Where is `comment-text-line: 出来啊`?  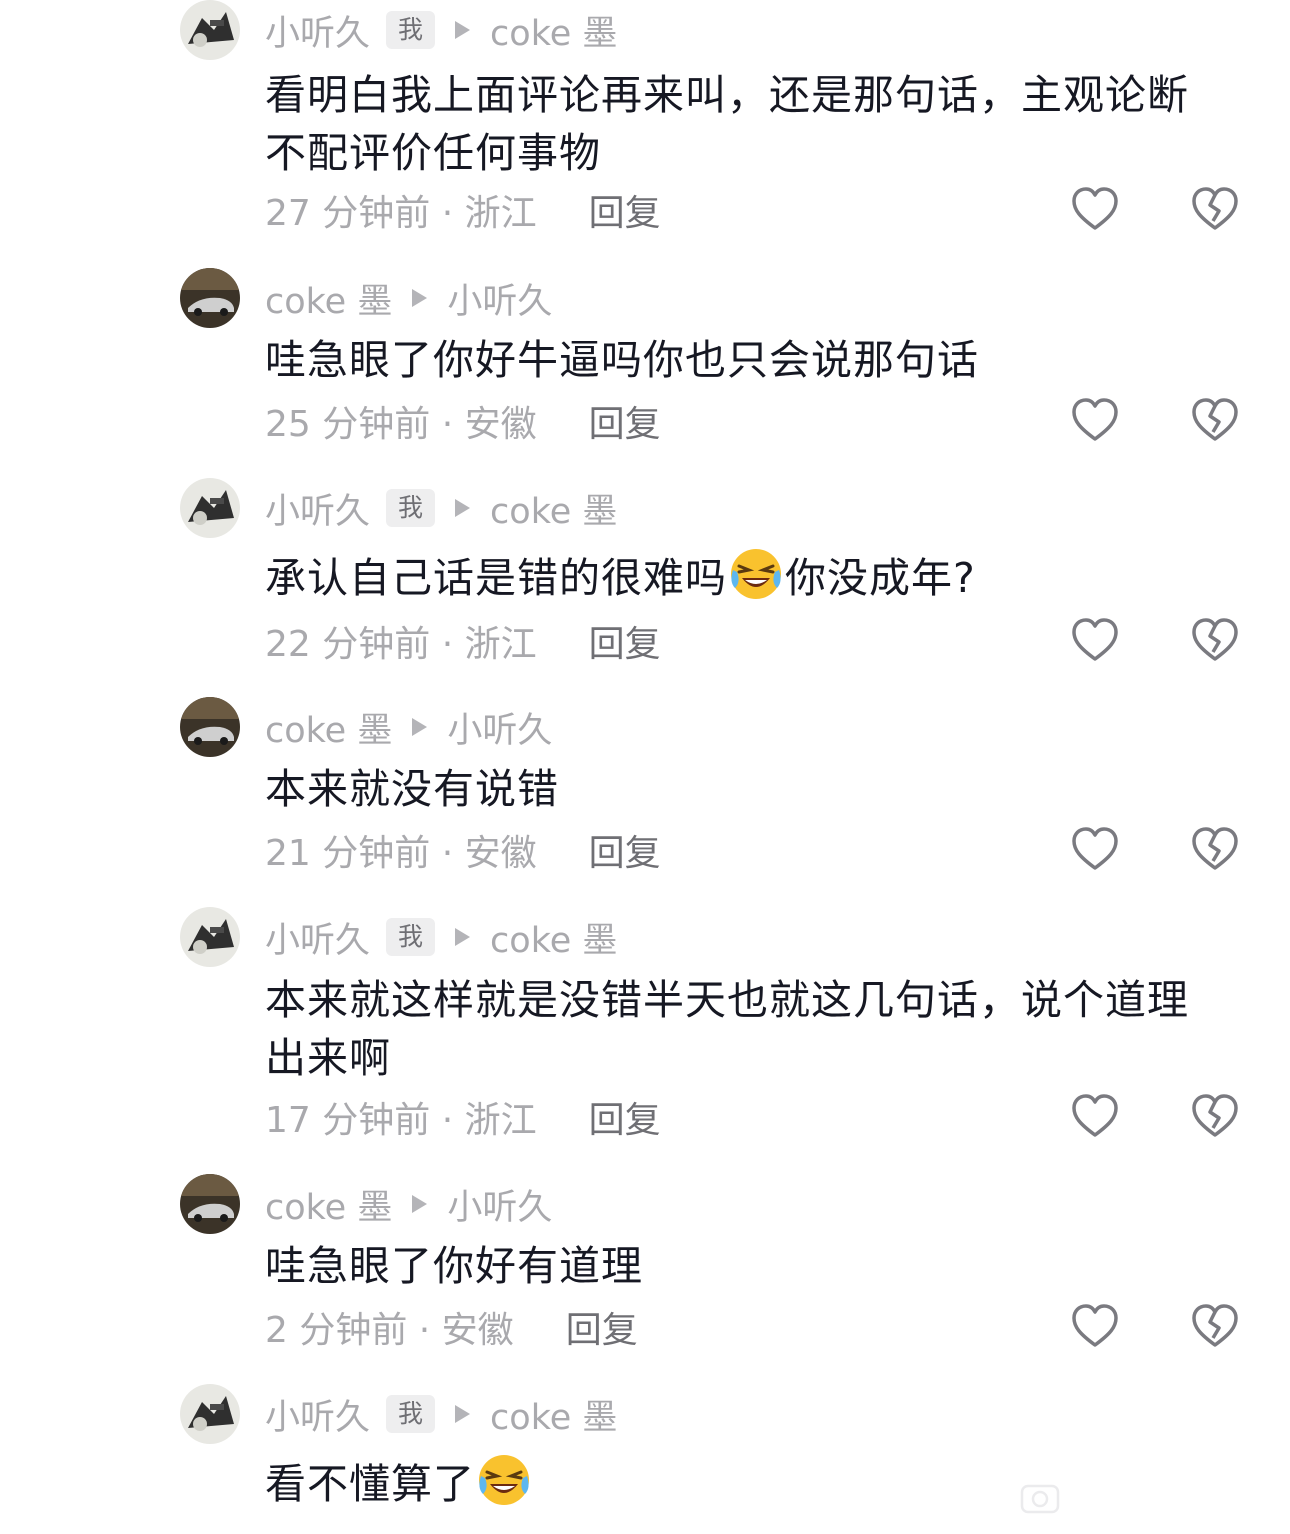
comment-text-line: 出来啊 is located at coordinates (328, 1058).